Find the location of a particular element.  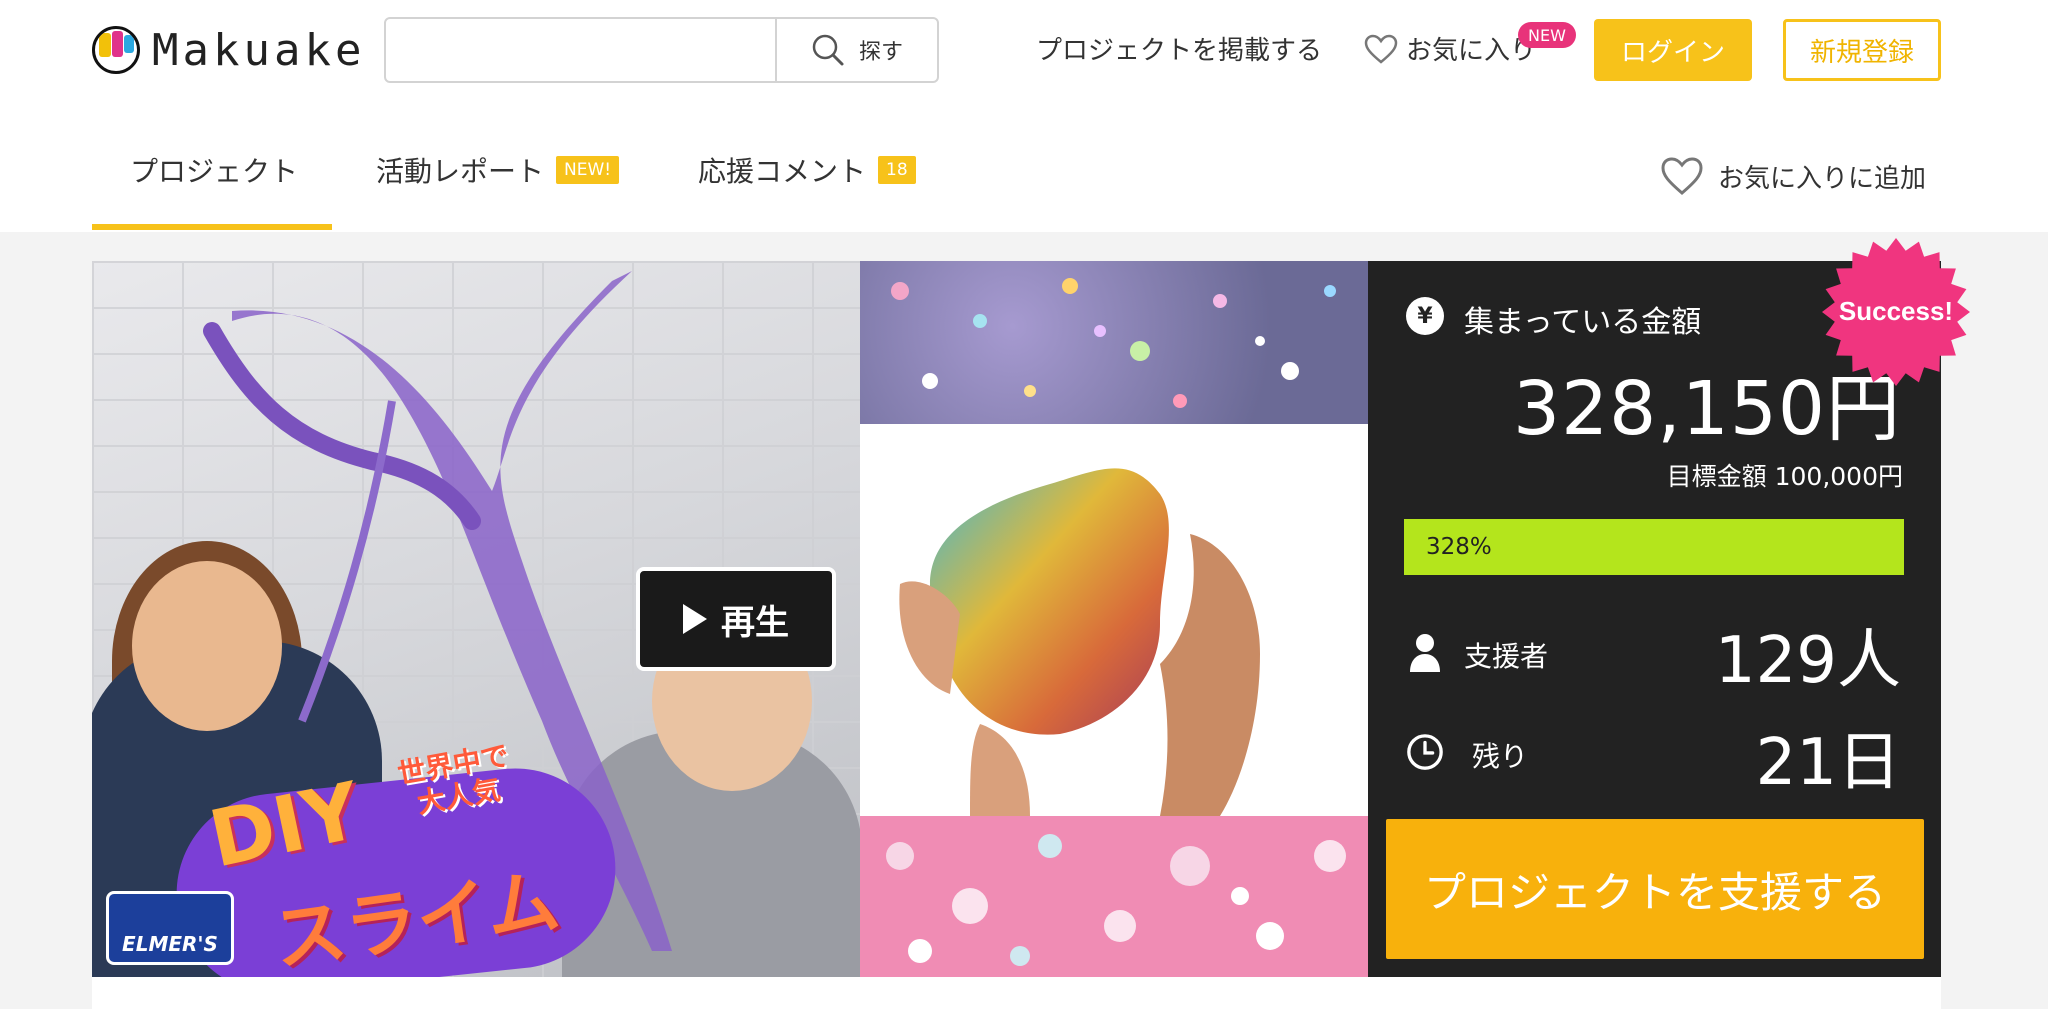

search-bar: 探す is located at coordinates (661, 50).